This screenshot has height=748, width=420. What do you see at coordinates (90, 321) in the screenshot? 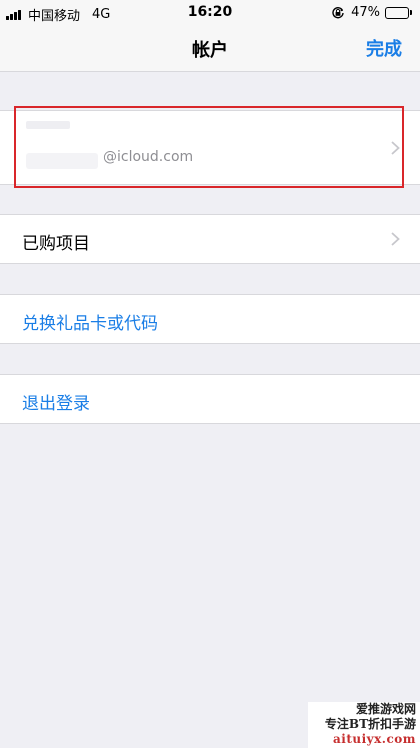
I see `redeem-gift-card-link: 兑换礼品卡或代码` at bounding box center [90, 321].